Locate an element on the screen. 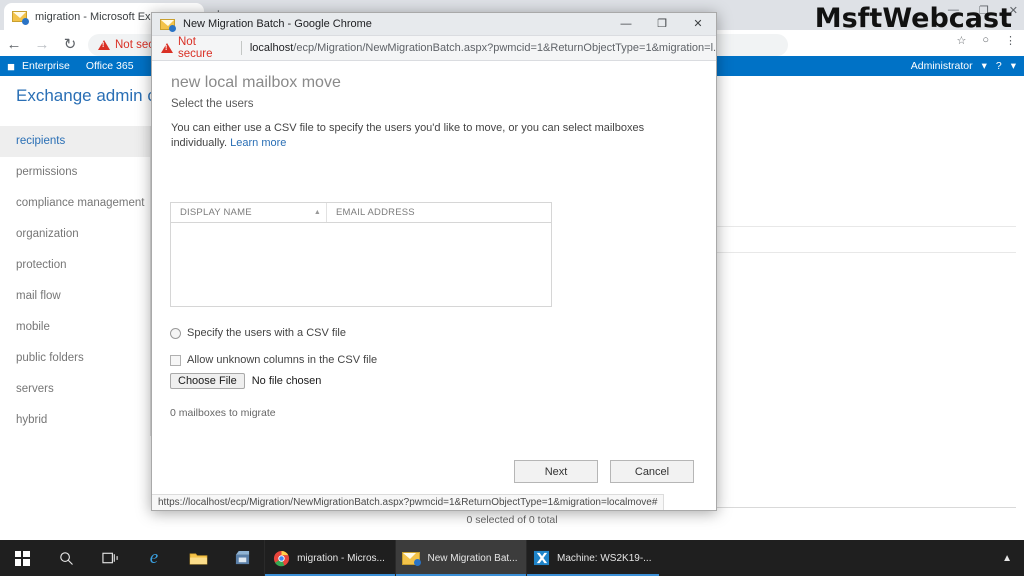 The height and width of the screenshot is (576, 1024). popup-maximize-button: ❐ is located at coordinates (662, 24).